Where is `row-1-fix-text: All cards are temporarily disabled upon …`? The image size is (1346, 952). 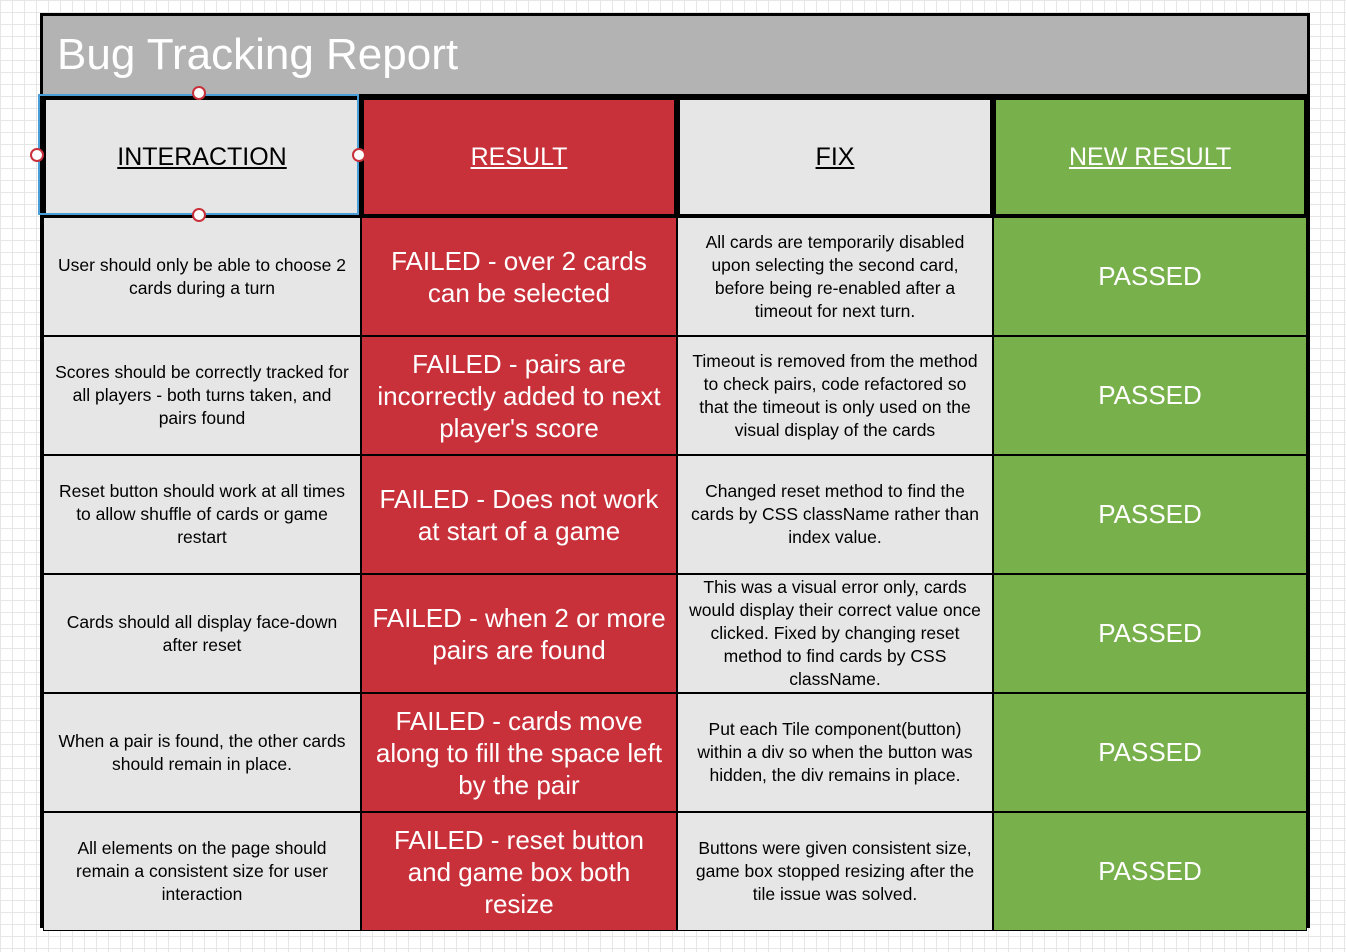 row-1-fix-text: All cards are temporarily disabled upon … is located at coordinates (835, 276).